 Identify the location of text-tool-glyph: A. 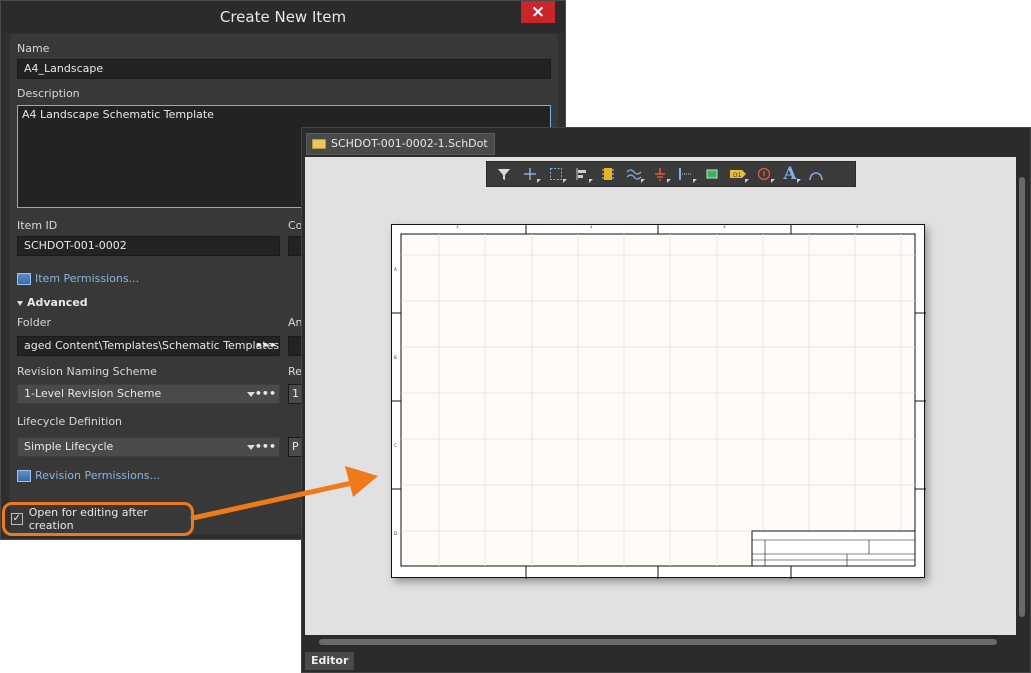
(790, 174).